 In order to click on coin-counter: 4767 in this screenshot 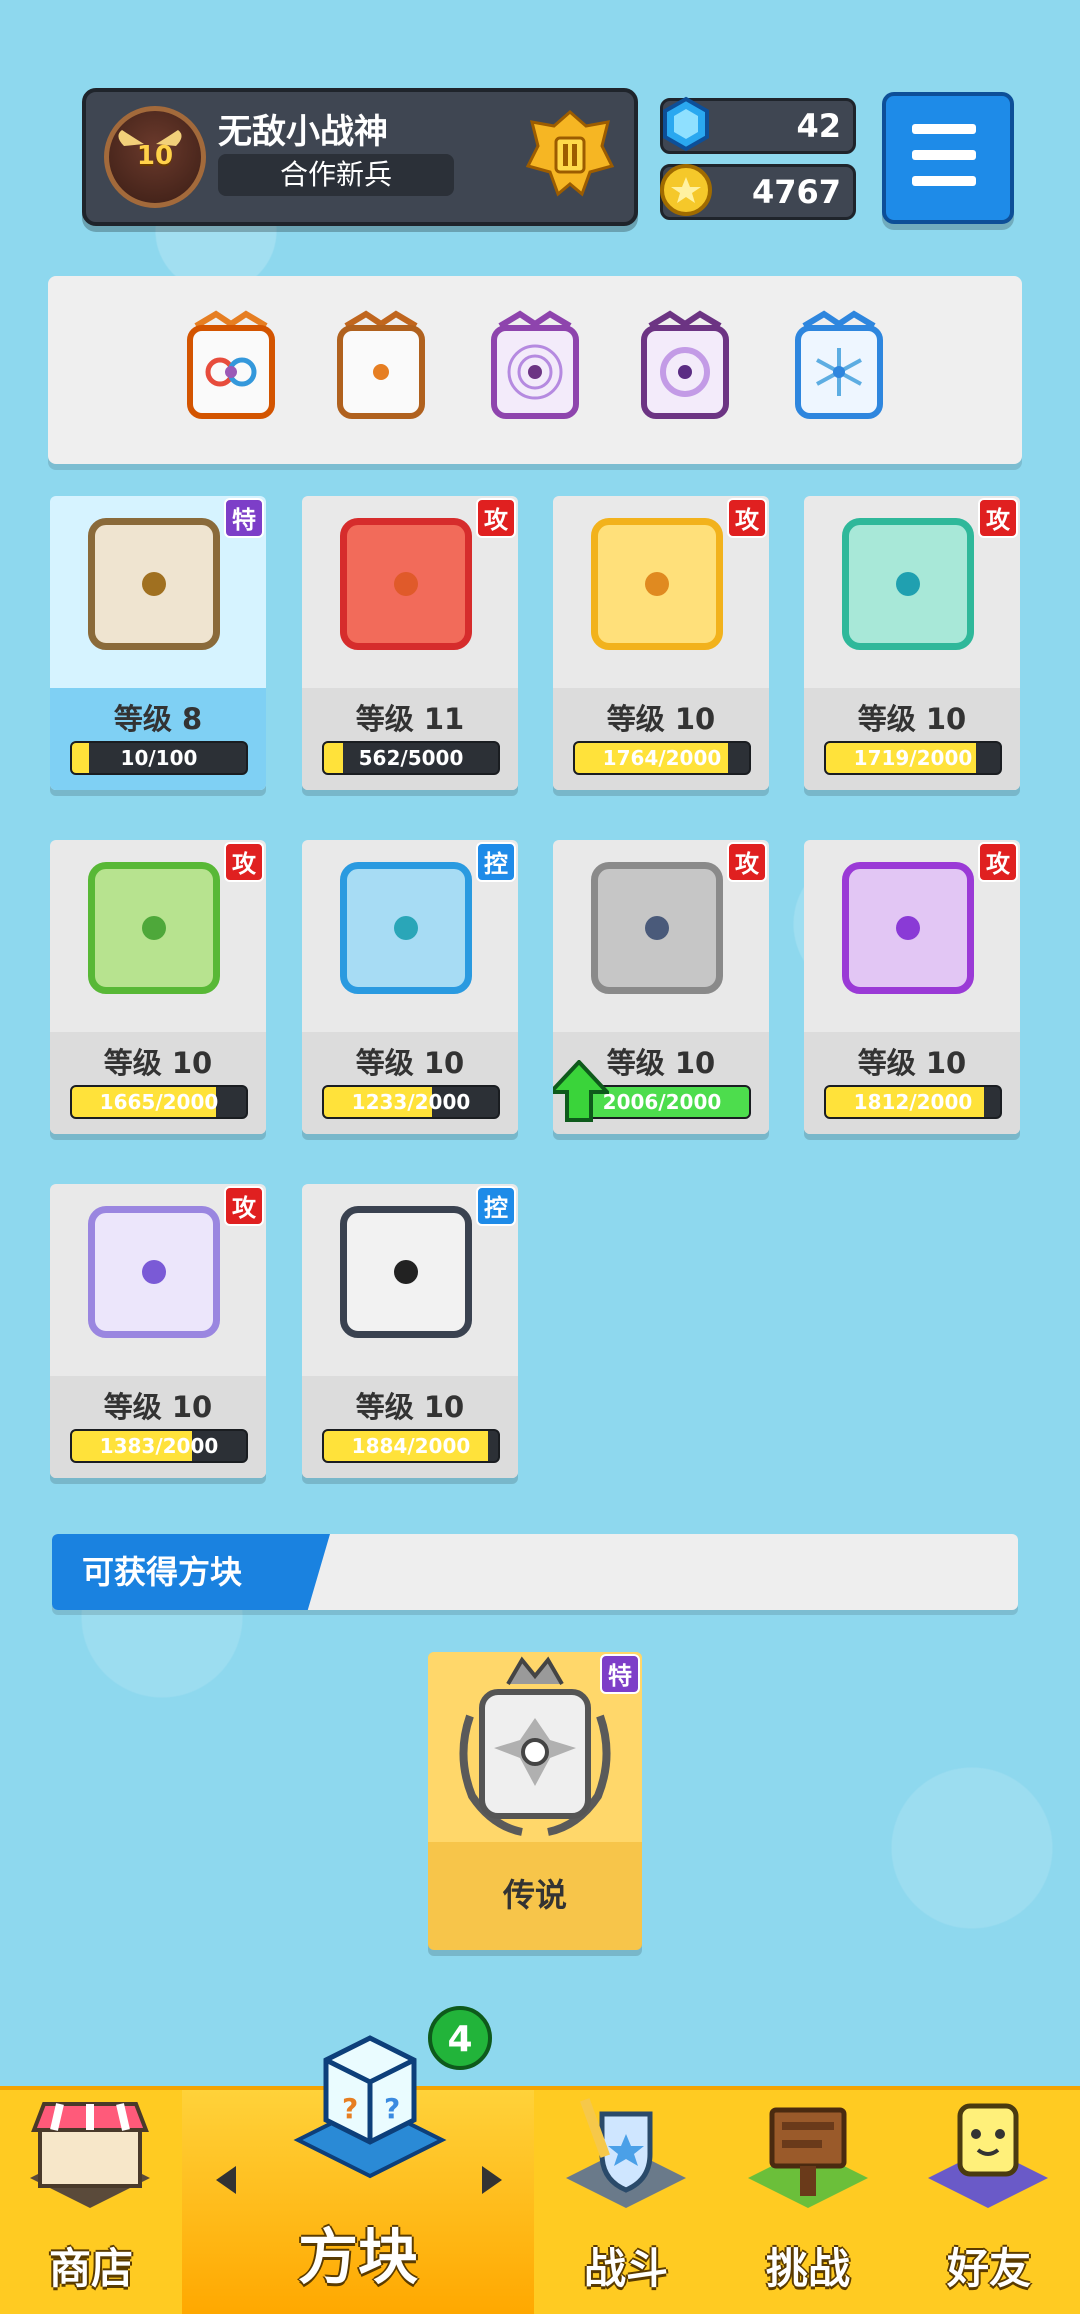, I will do `click(758, 192)`.